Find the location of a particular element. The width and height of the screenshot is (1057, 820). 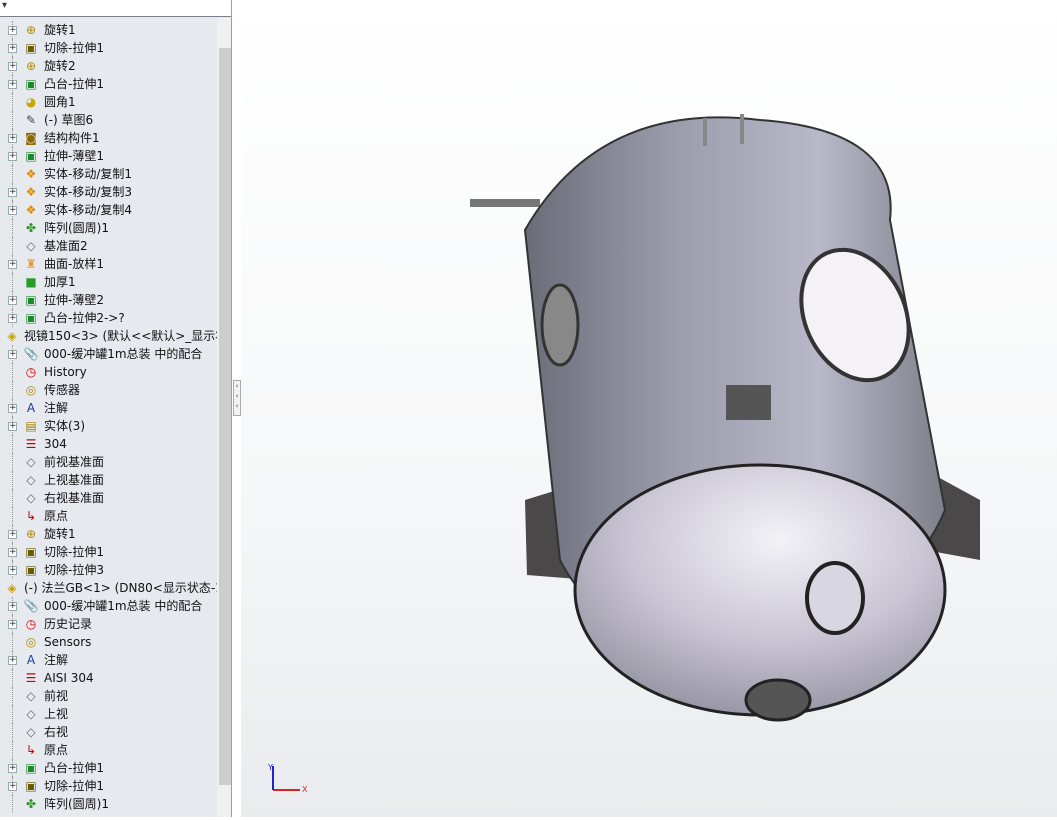

tree-item-label: 凸台-拉伸2->? is located at coordinates (84, 318).